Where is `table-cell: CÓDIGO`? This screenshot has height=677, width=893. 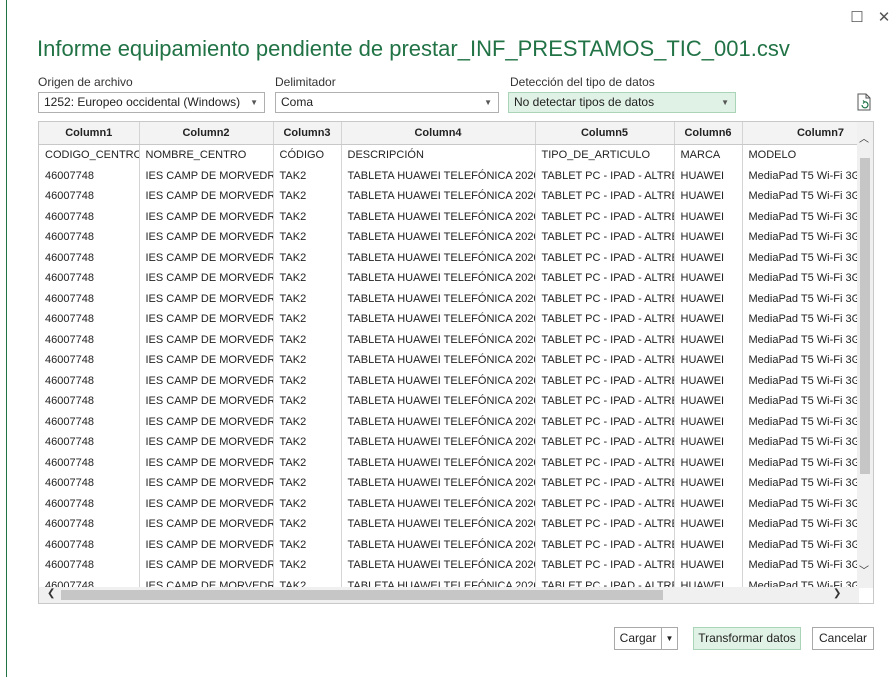 table-cell: CÓDIGO is located at coordinates (307, 155).